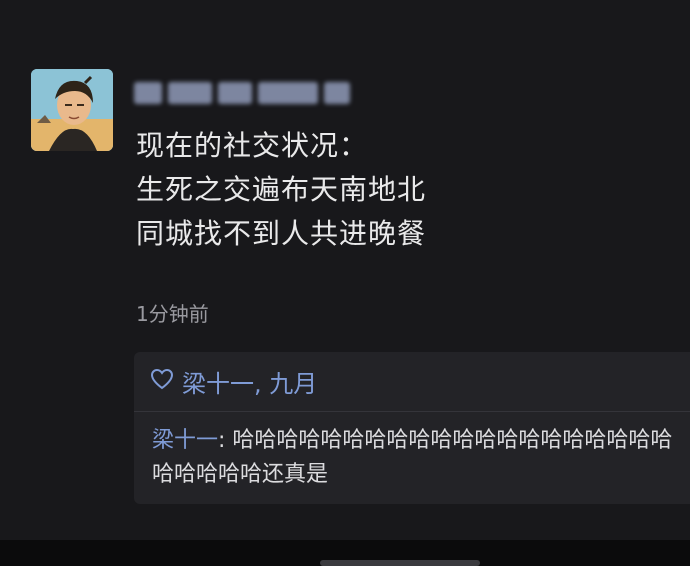 Image resolution: width=690 pixels, height=566 pixels. Describe the element at coordinates (185, 440) in the screenshot. I see `comment-author: 梁十一` at that location.